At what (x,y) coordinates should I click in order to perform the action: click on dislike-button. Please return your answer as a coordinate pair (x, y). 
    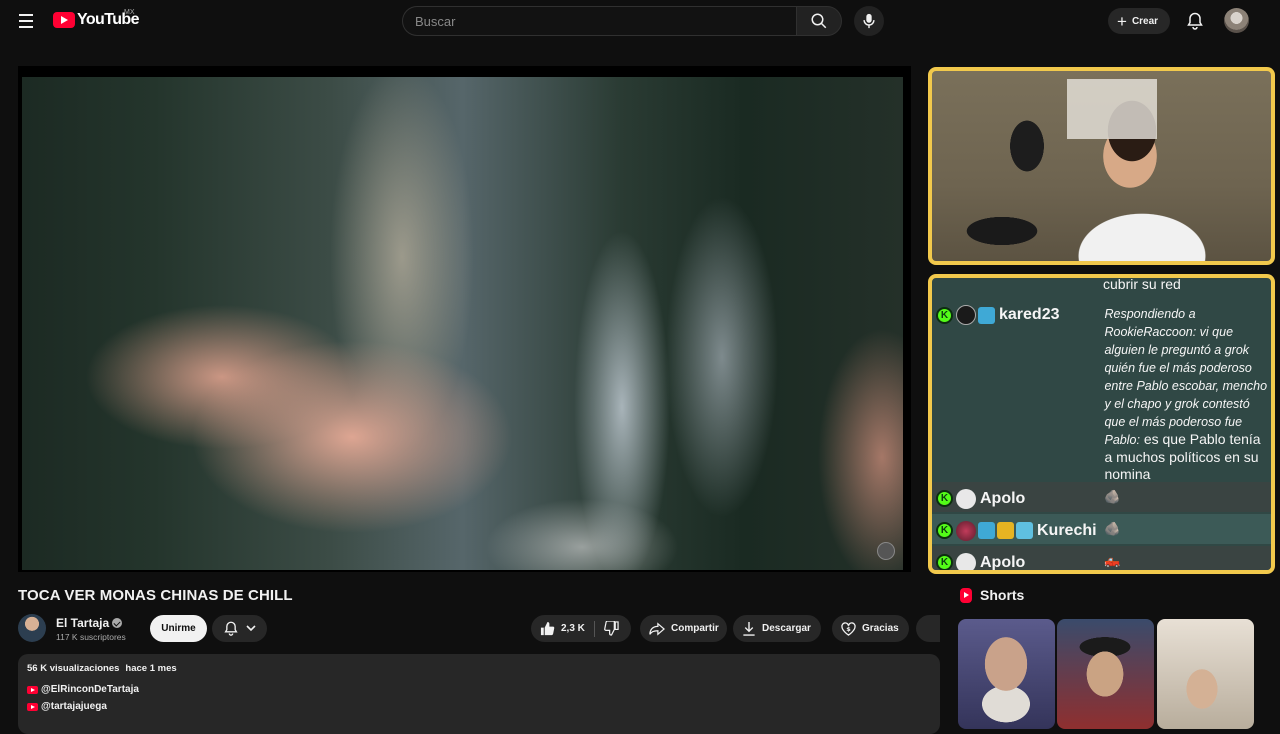
    Looking at the image, I should click on (611, 628).